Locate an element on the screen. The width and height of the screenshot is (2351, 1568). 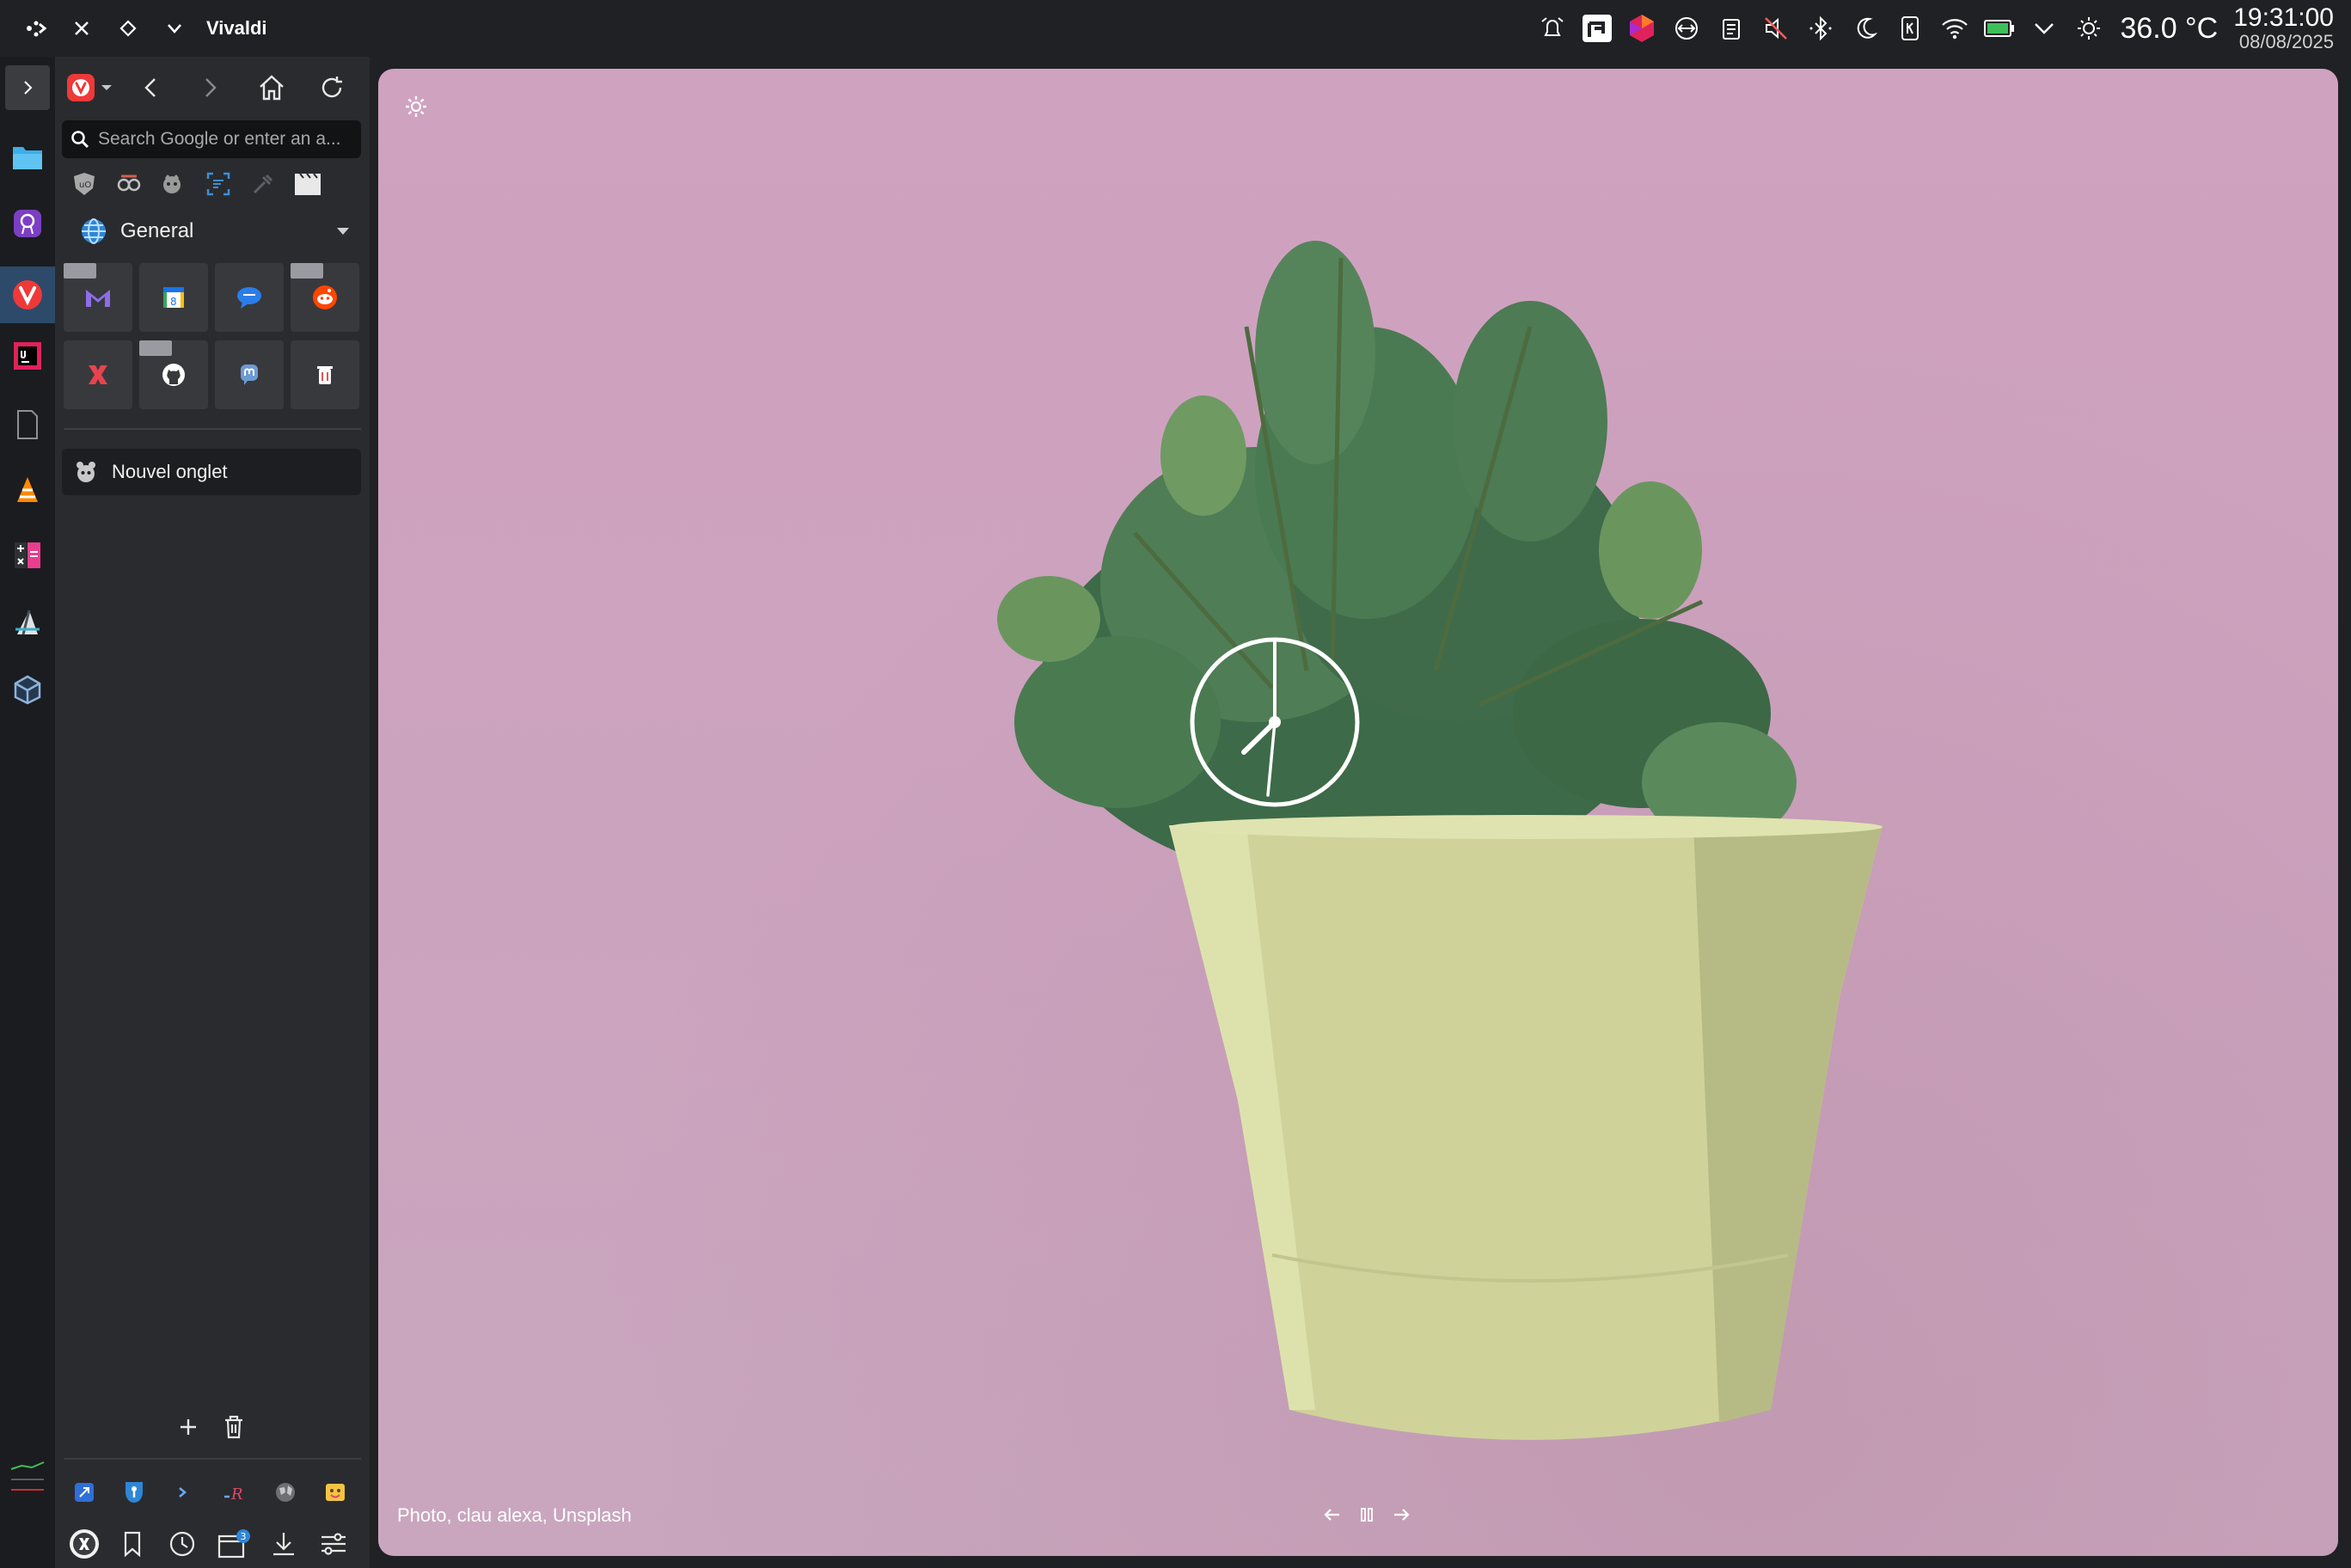
workspace-dropdown-icon is located at coordinates (343, 231).